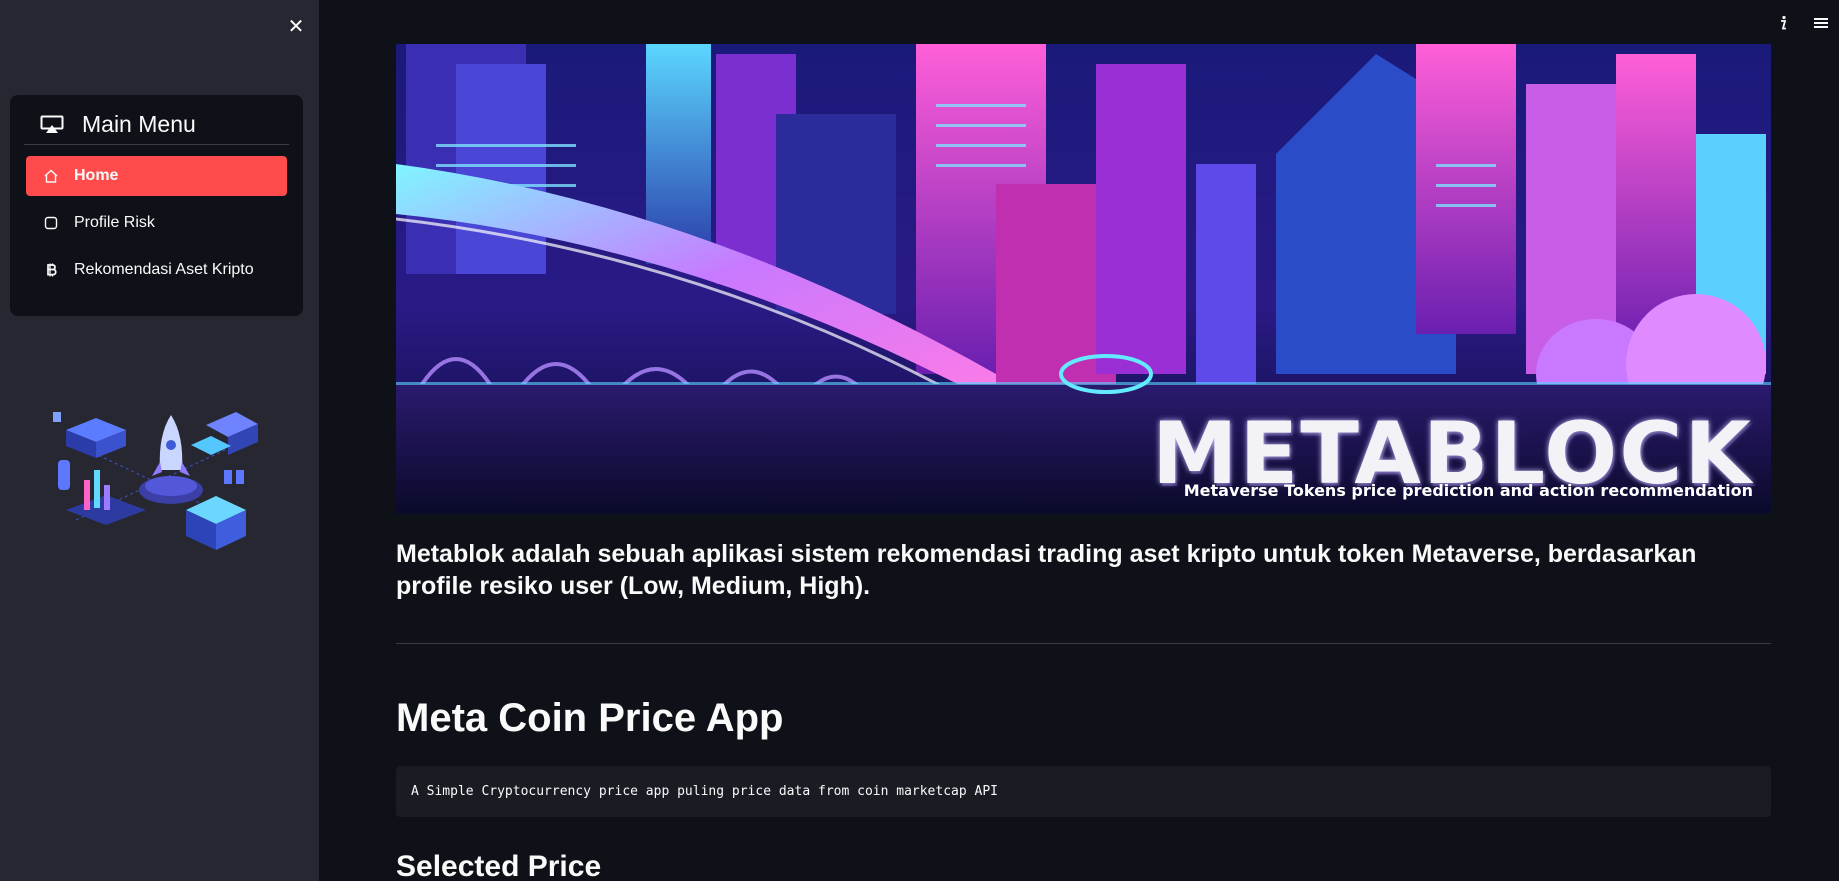  I want to click on menu-item-home: Home, so click(156, 176).